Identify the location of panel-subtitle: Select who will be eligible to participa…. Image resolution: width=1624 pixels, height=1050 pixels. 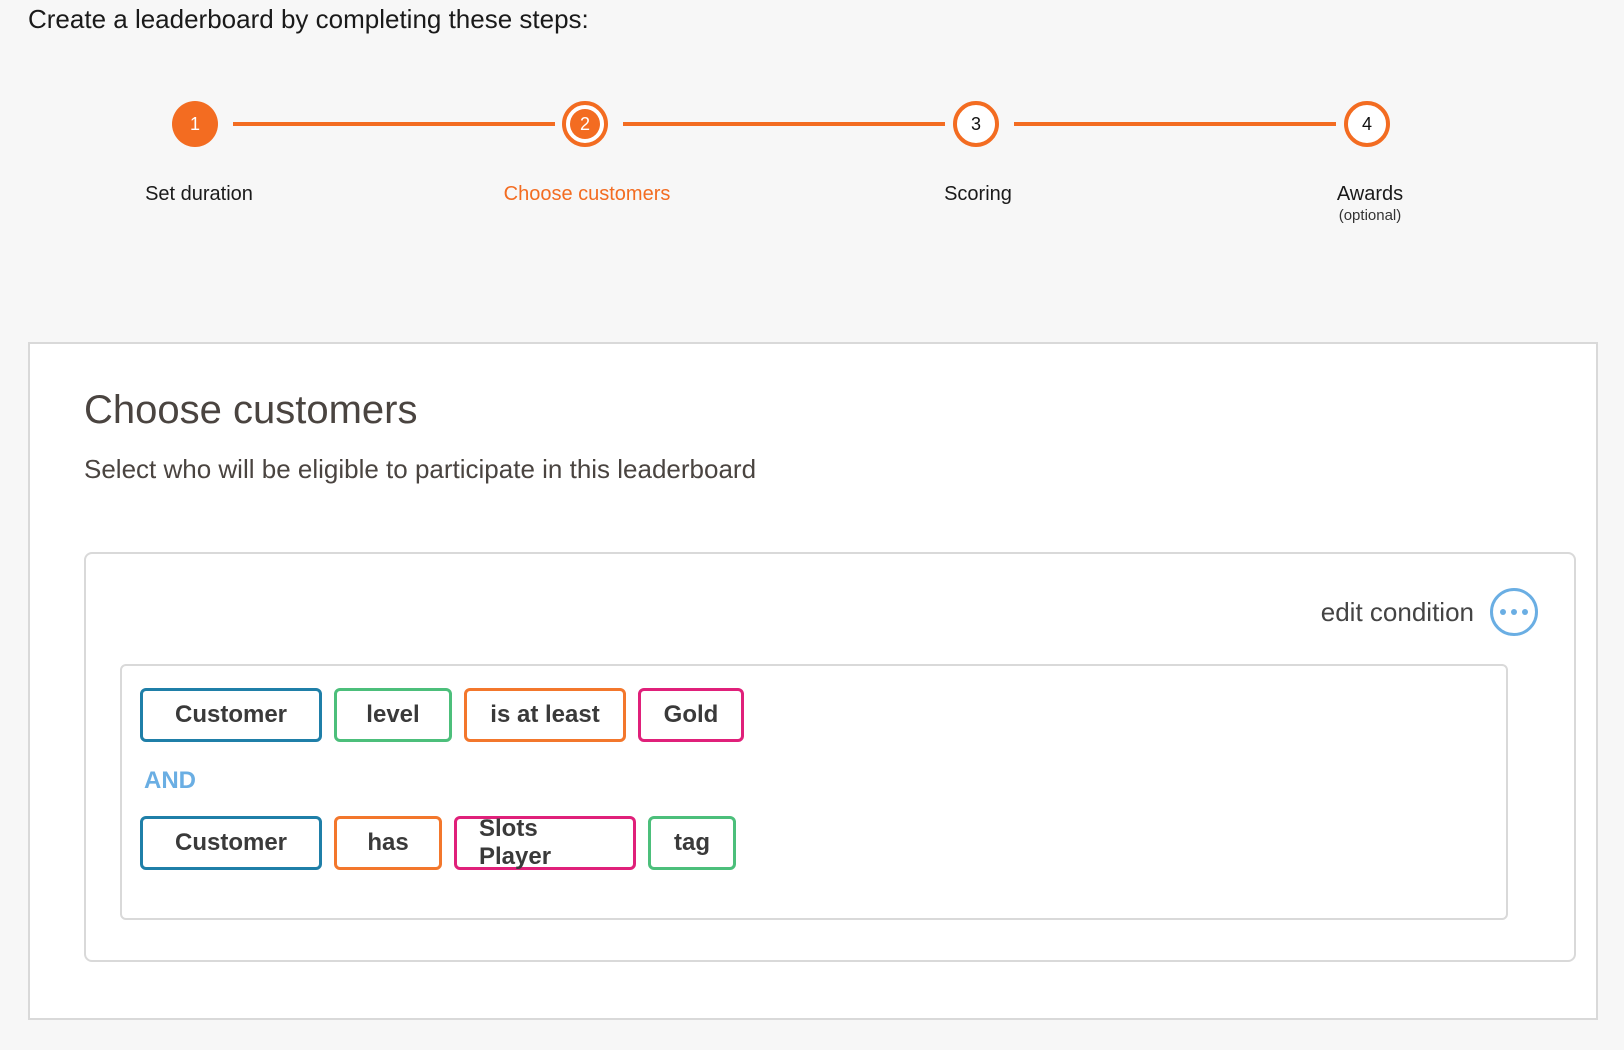
(420, 469).